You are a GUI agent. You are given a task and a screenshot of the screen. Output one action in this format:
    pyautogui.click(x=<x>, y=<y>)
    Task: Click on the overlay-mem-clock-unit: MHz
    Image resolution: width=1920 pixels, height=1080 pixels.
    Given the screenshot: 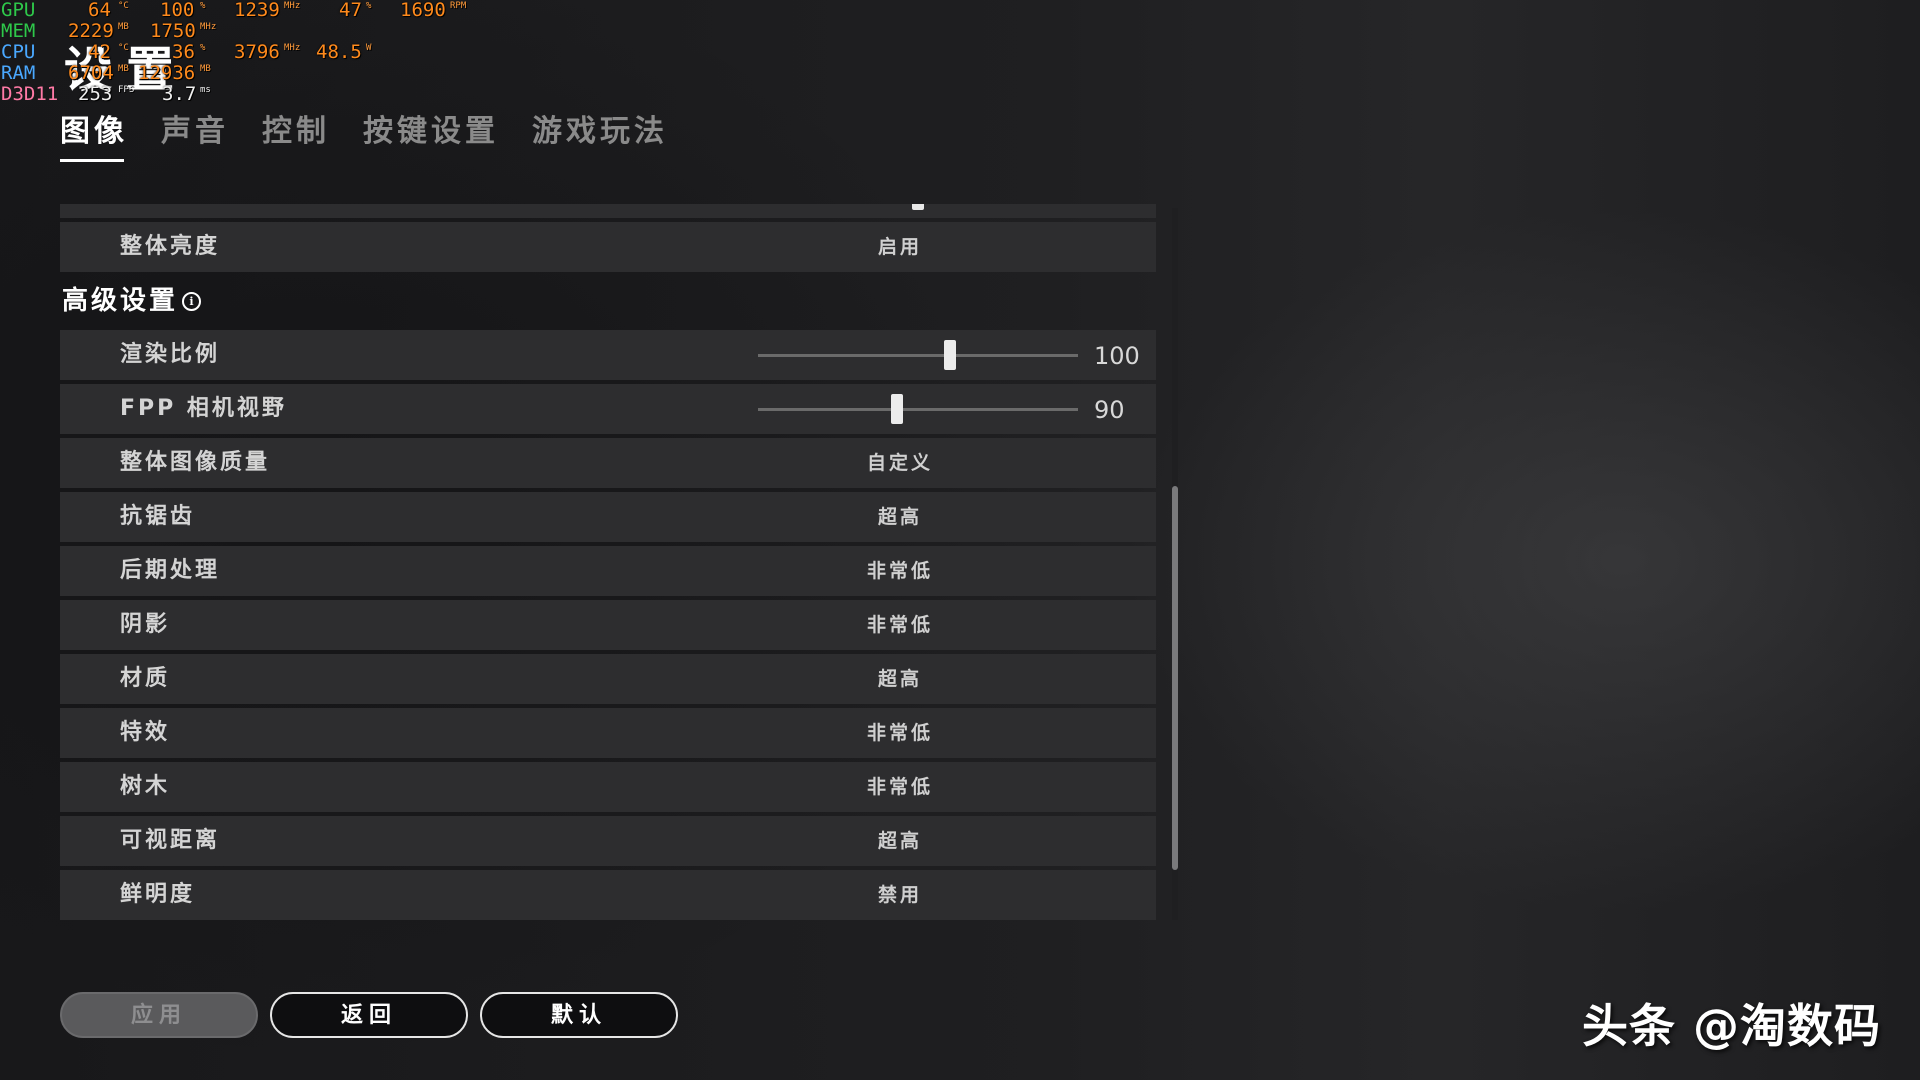 What is the action you would take?
    pyautogui.click(x=208, y=27)
    